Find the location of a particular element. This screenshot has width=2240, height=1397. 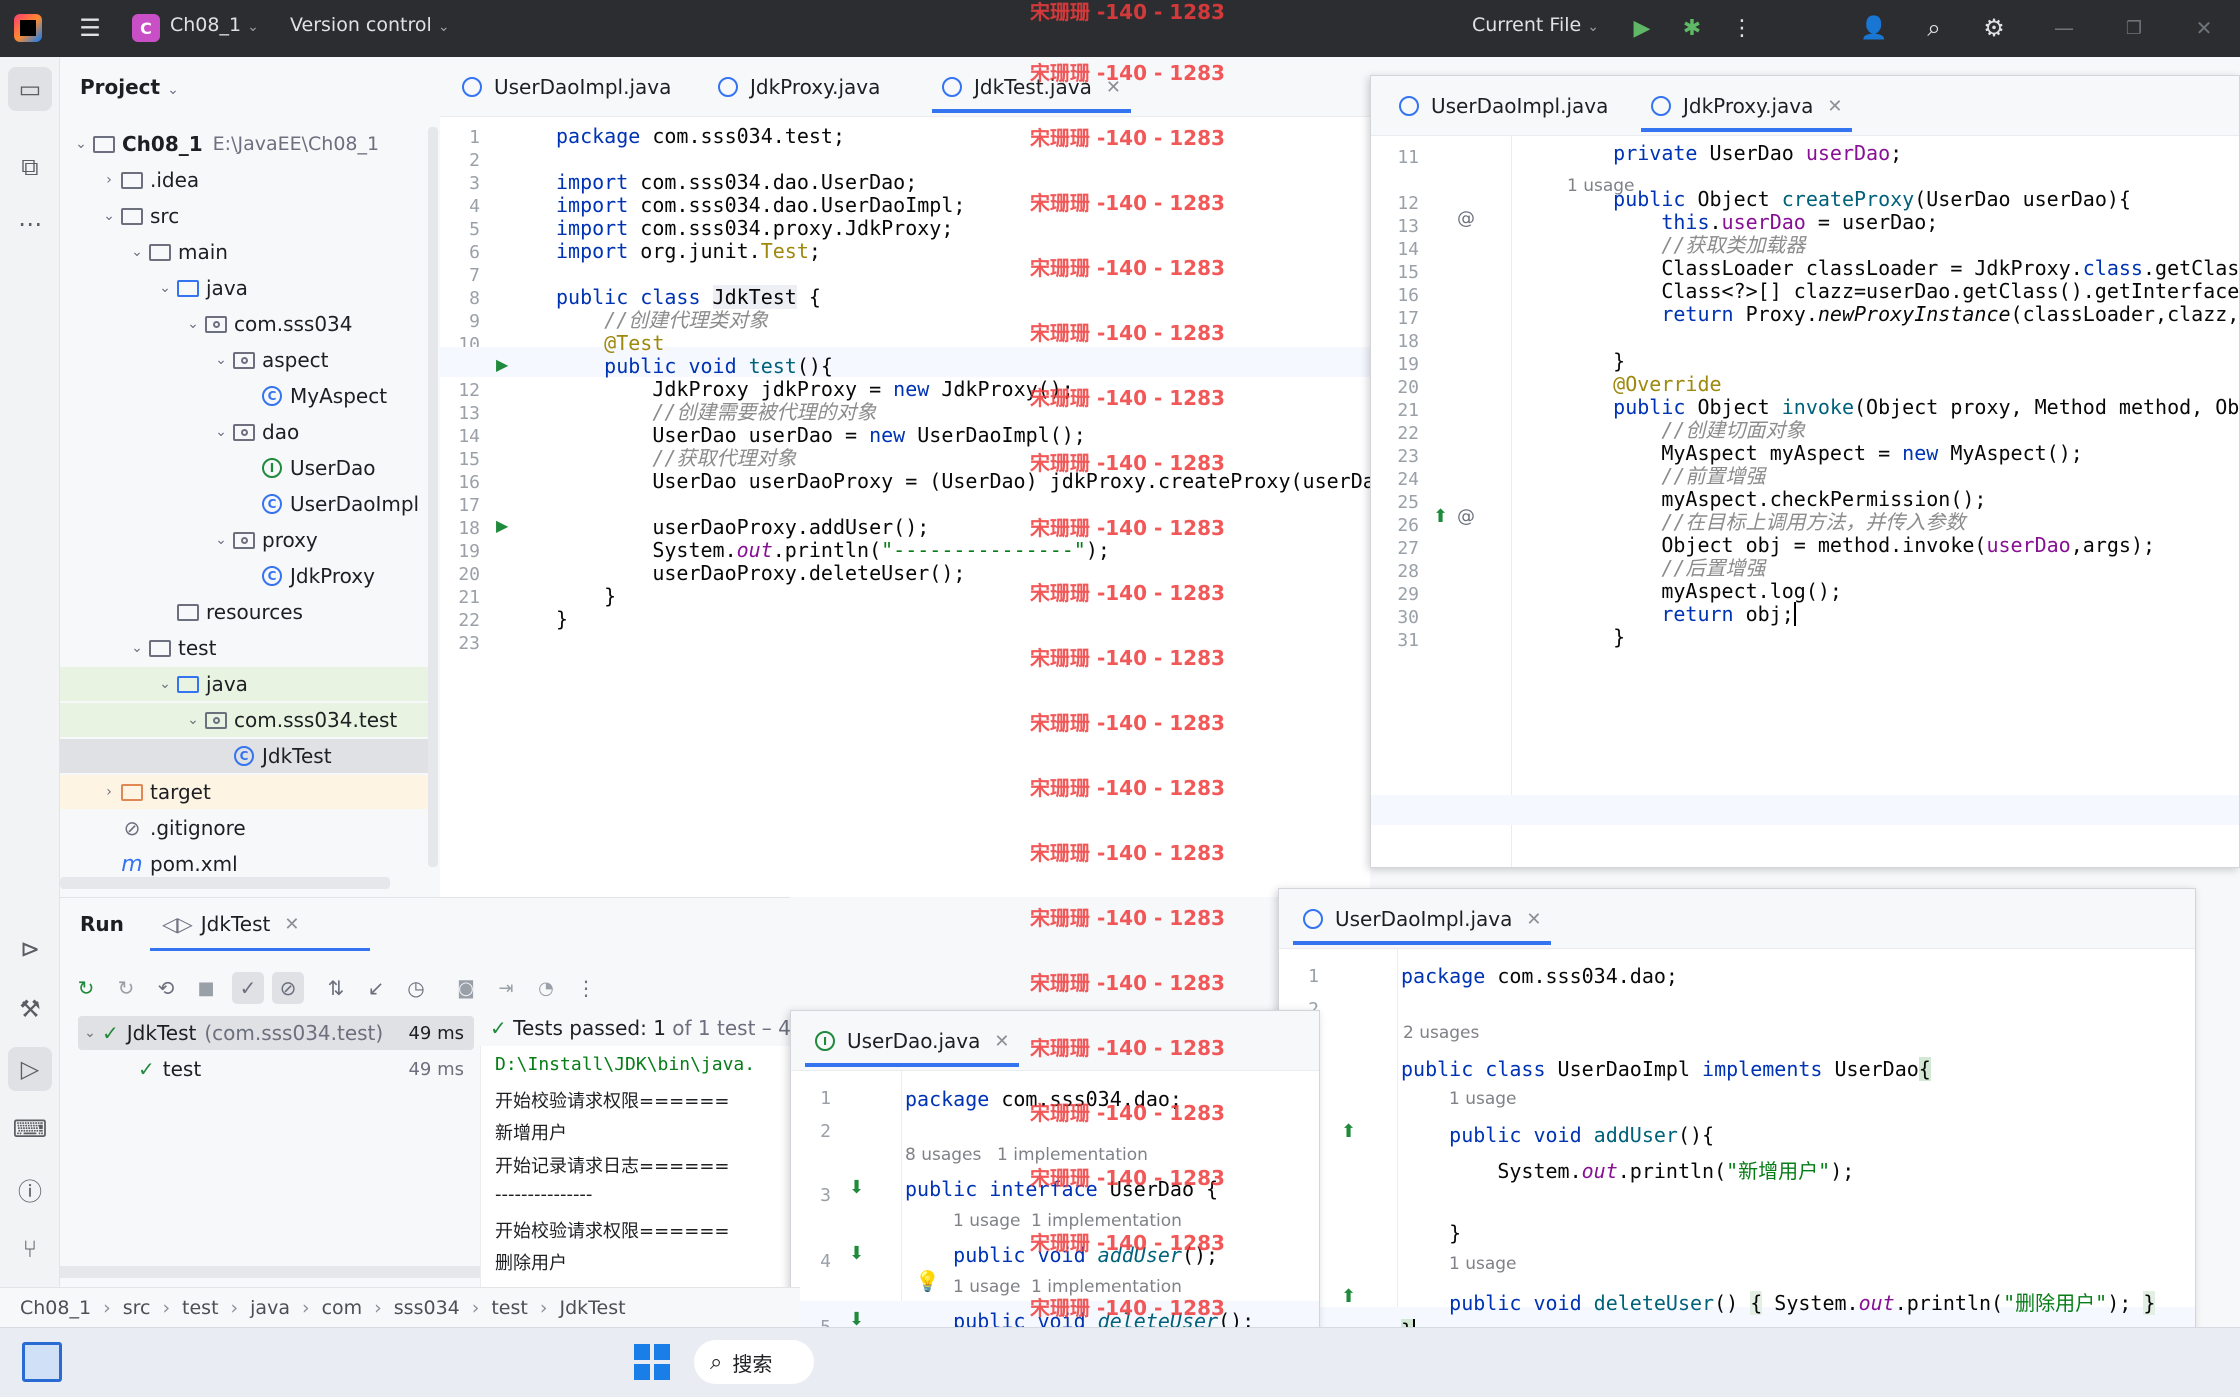

git-tool-icon: ⑂ is located at coordinates (30, 1249).